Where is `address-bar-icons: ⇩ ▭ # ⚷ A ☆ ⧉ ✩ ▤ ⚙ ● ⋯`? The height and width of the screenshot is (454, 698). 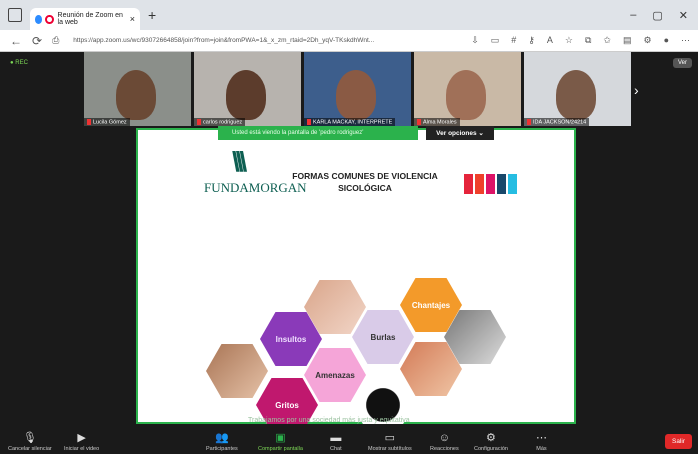
address-bar-icons: ⇩ ▭ # ⚷ A ☆ ⧉ ✩ ▤ ⚙ ● ⋯ is located at coordinates (580, 40).